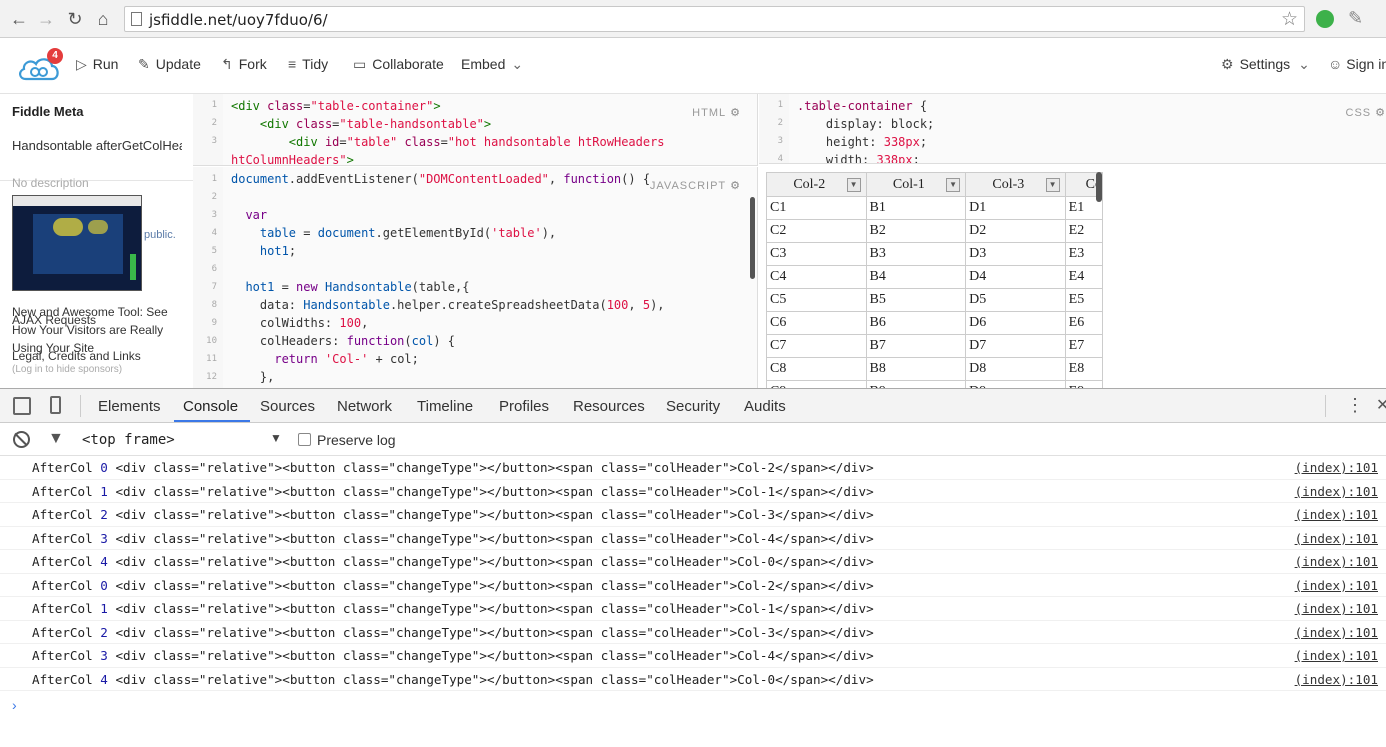 Image resolution: width=1386 pixels, height=747 pixels. What do you see at coordinates (128, 440) in the screenshot?
I see `frame-select: <top frame>` at bounding box center [128, 440].